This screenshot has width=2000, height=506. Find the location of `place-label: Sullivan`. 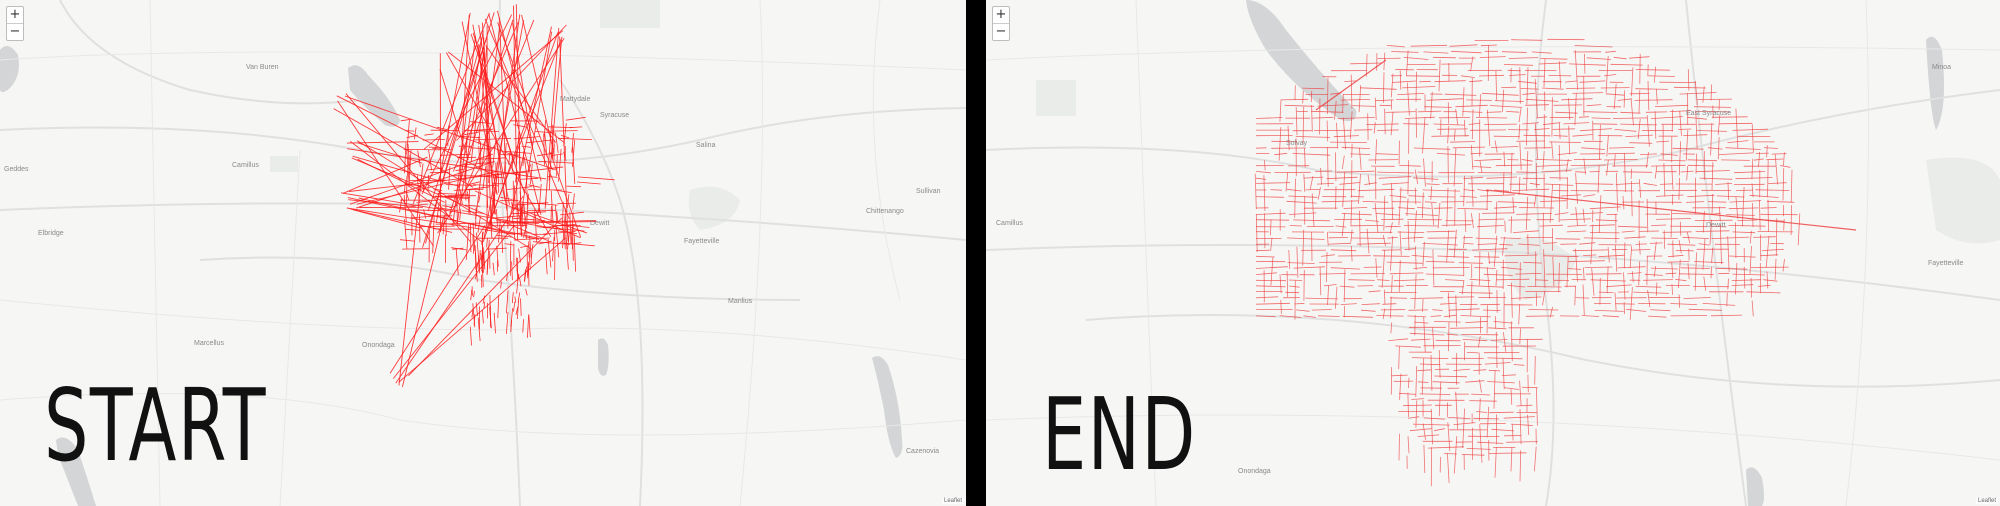

place-label: Sullivan is located at coordinates (928, 191).